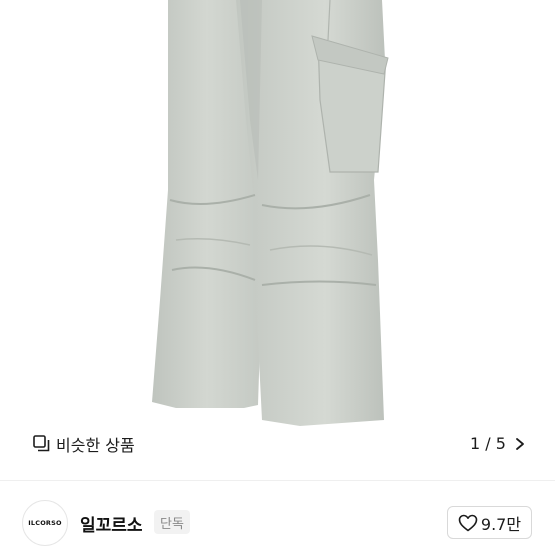 This screenshot has width=555, height=555. I want to click on similar-products-button: 비슷한 상품, so click(84, 443).